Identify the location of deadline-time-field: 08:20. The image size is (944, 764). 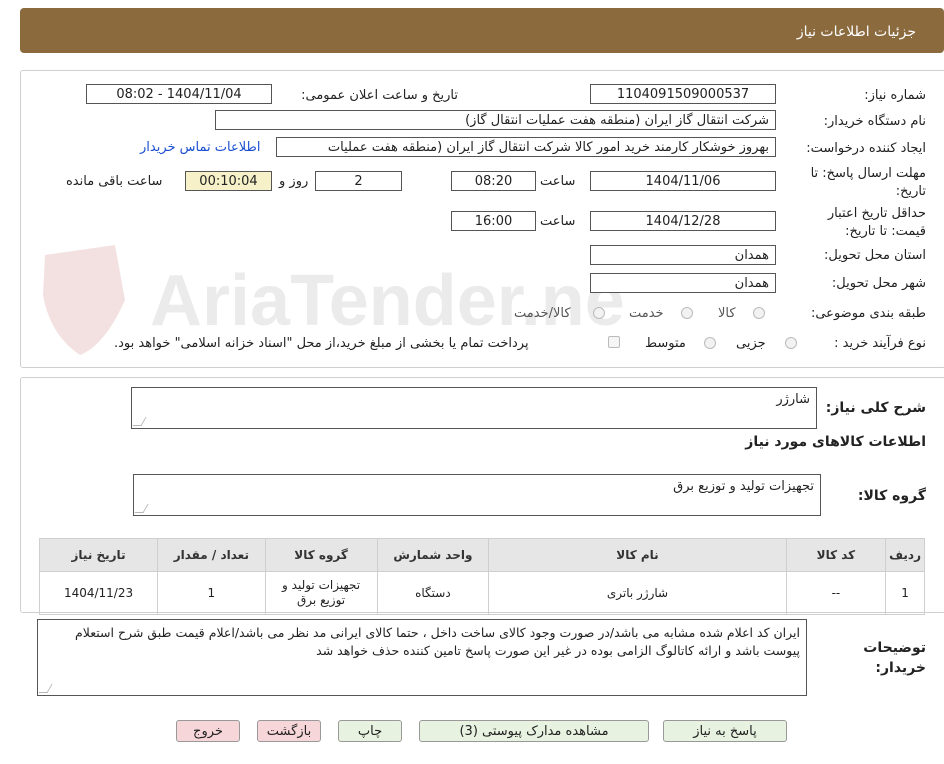
(493, 181).